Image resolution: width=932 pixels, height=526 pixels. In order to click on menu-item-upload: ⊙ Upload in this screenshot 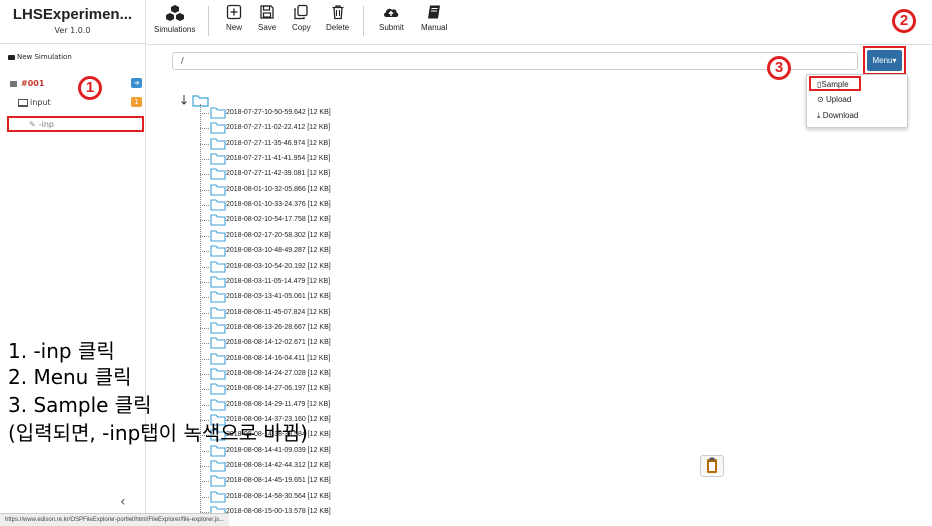, I will do `click(834, 99)`.